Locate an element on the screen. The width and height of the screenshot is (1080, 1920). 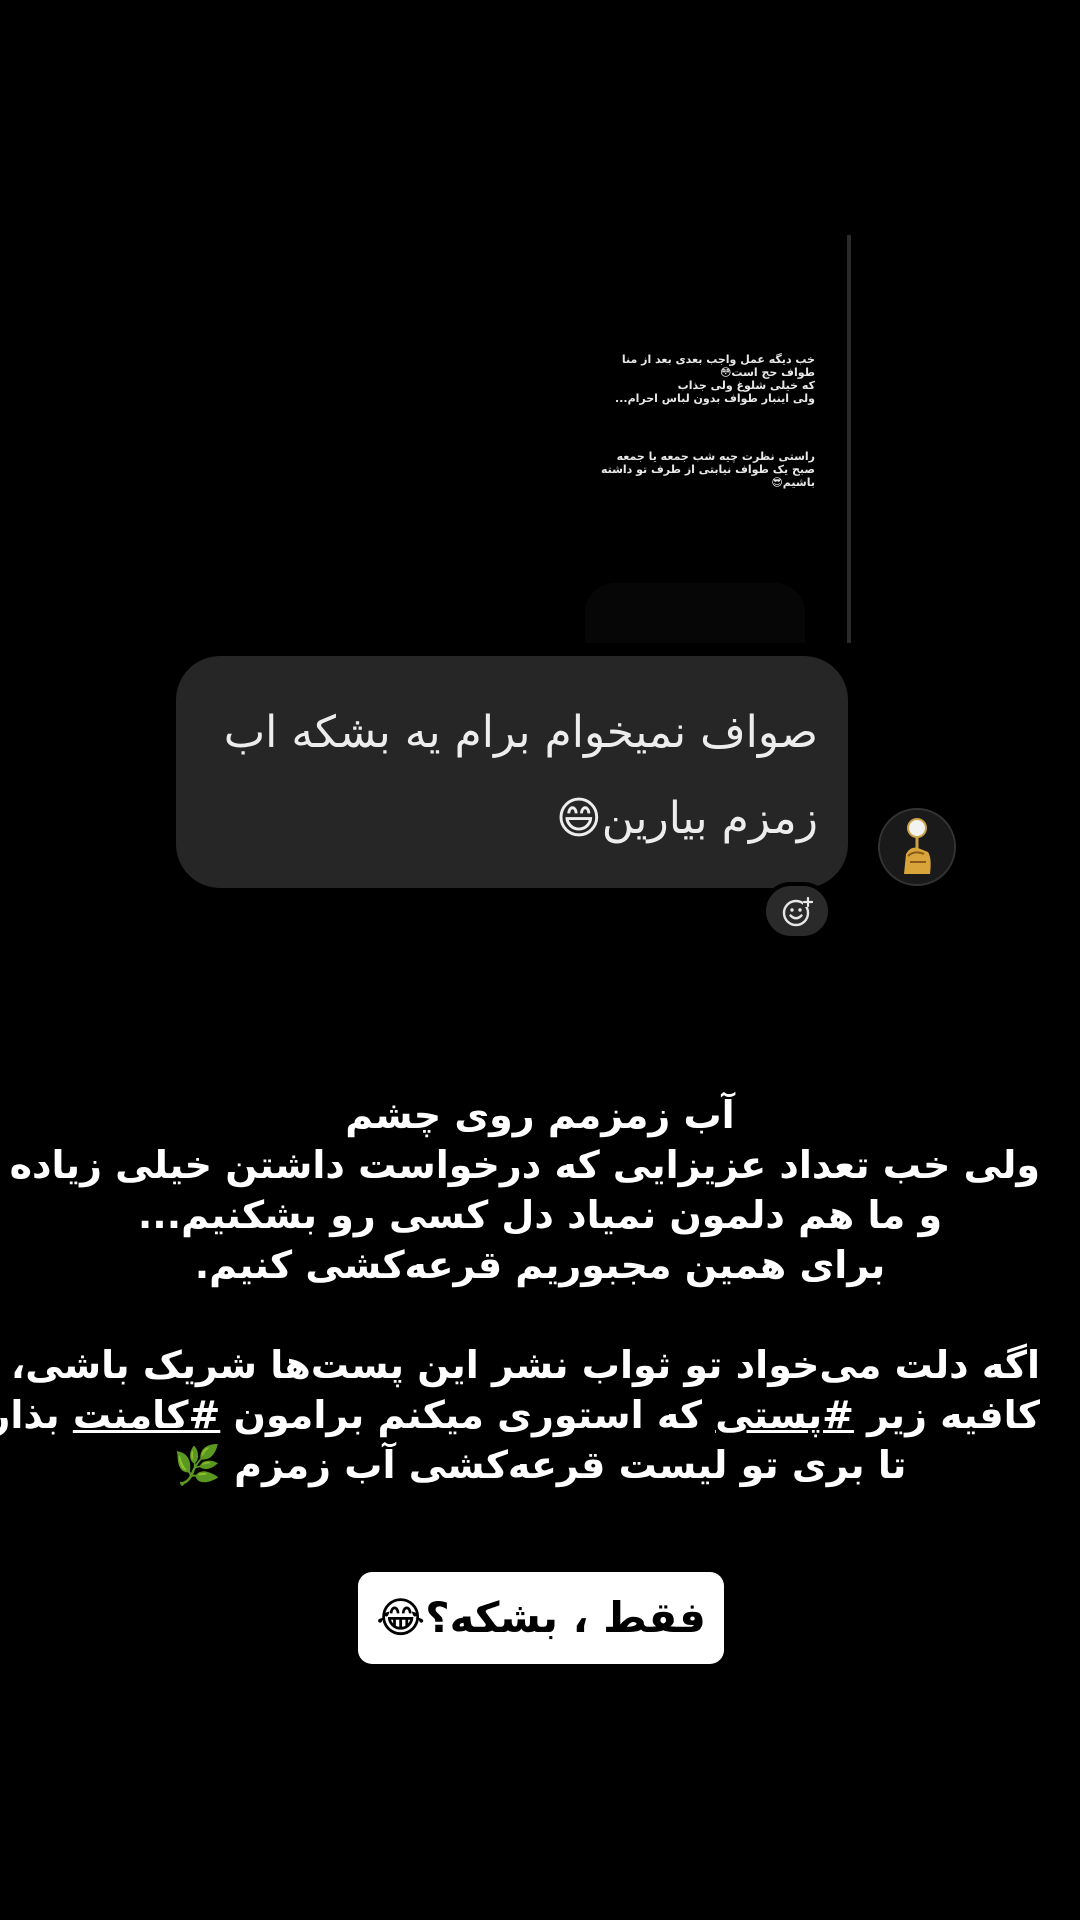
hashtag-post: #پستی is located at coordinates (784, 1415).